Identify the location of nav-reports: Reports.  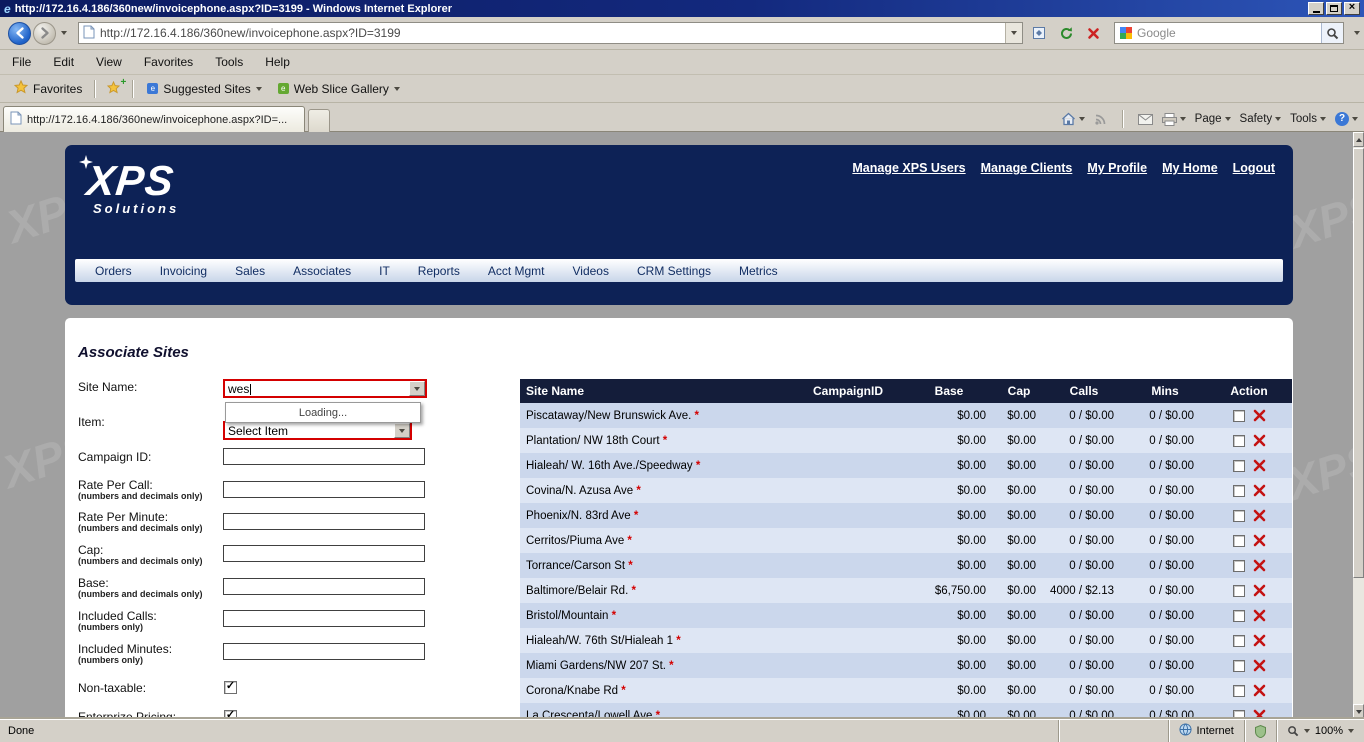
(439, 271).